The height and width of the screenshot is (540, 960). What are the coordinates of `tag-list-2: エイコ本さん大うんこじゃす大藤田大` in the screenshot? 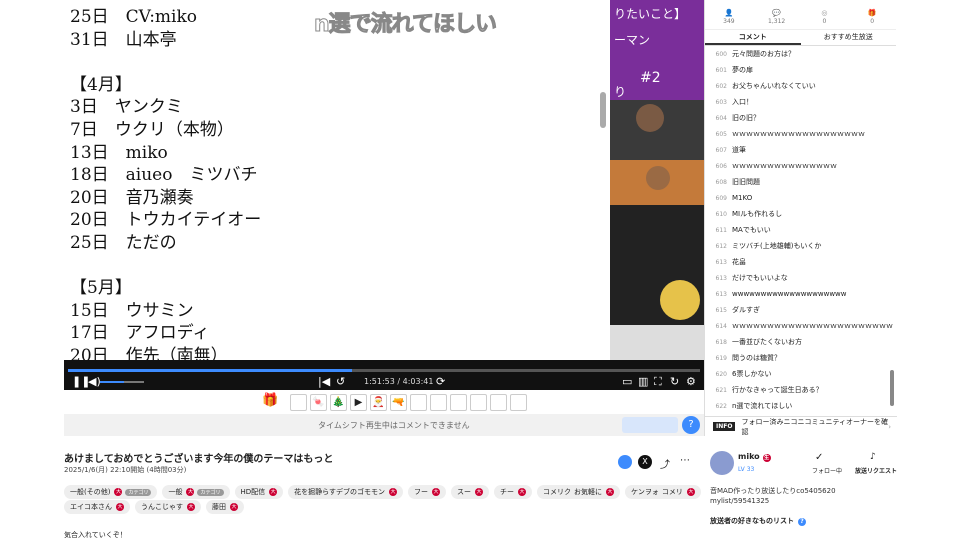 It's located at (156, 507).